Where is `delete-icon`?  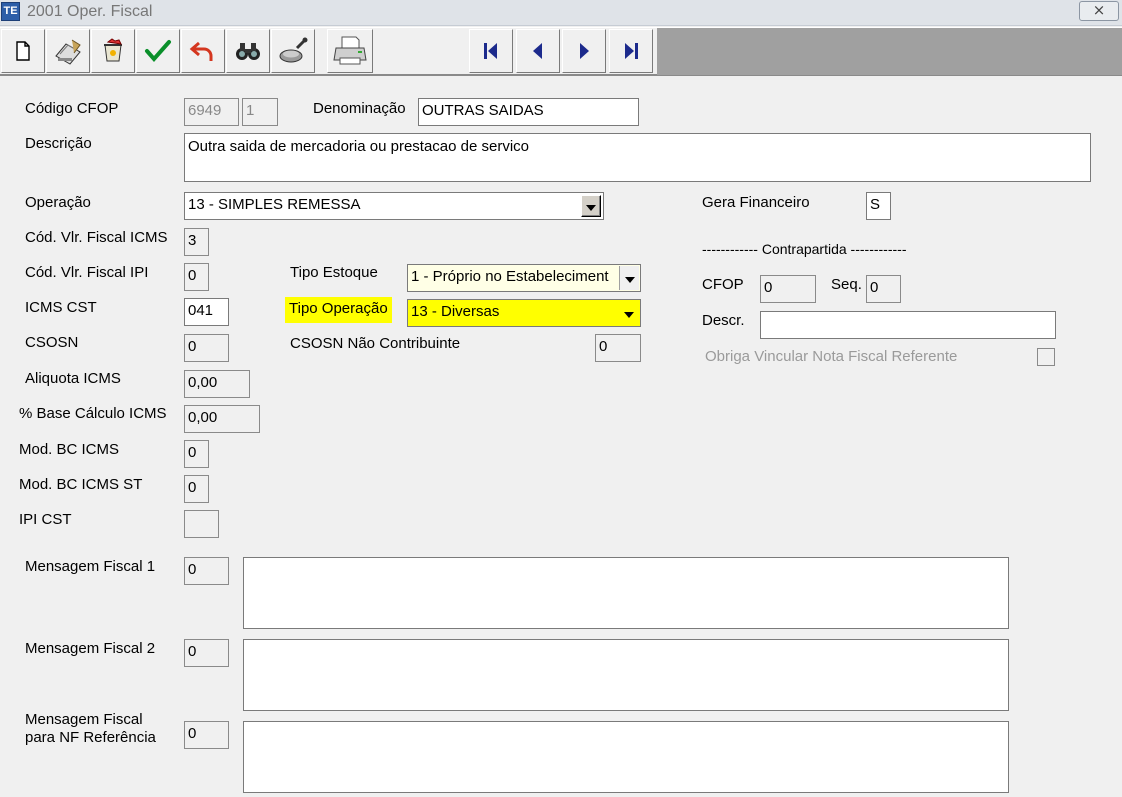
delete-icon is located at coordinates (113, 51).